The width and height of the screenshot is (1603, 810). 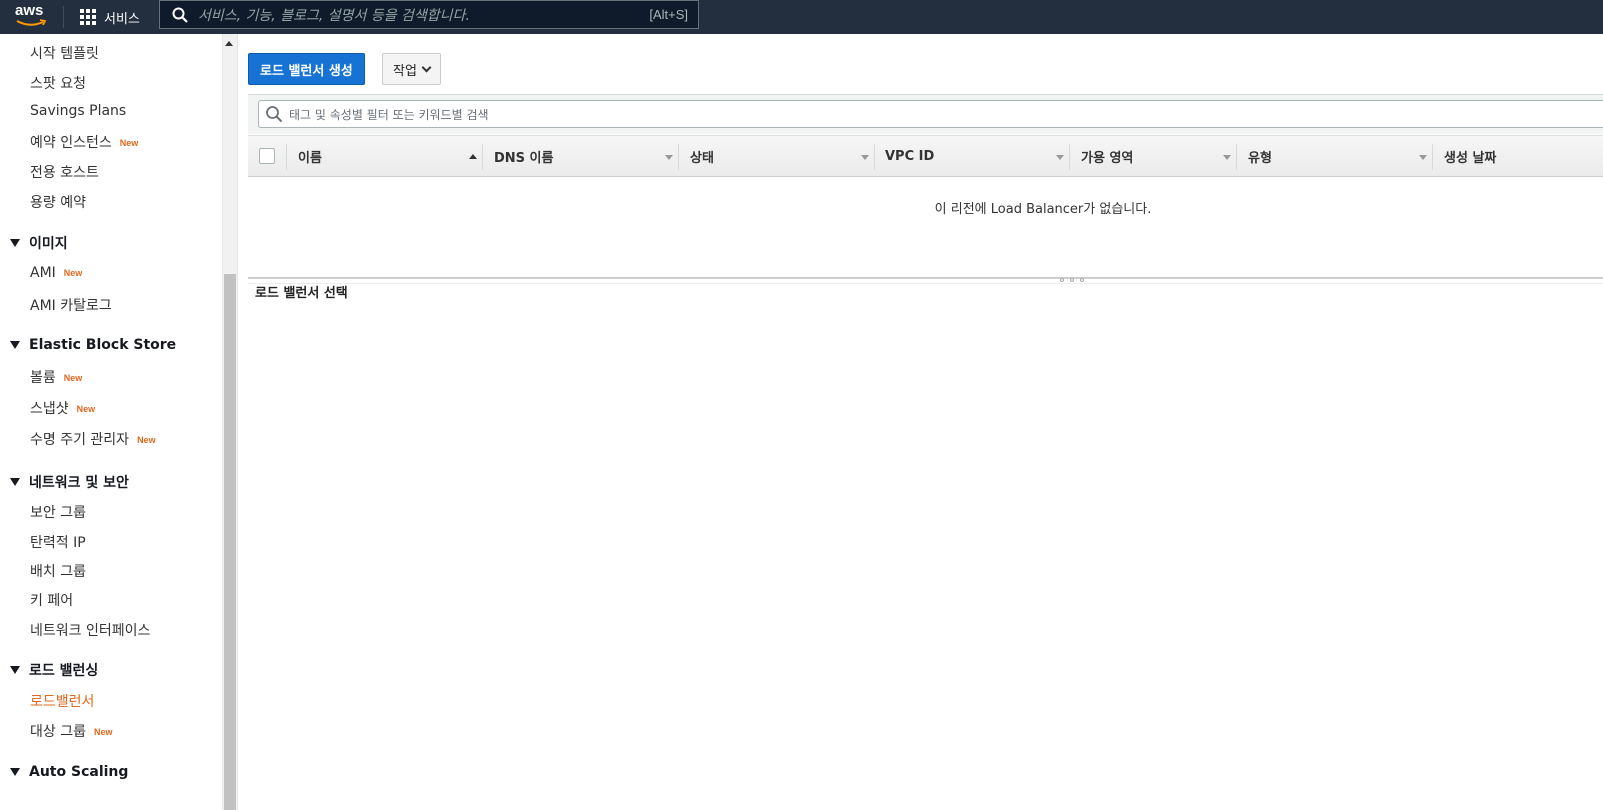 I want to click on sidebar-item-key-pairs: 키 페어, so click(x=51, y=600).